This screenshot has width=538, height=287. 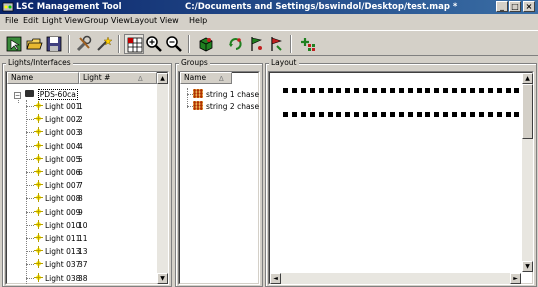 What do you see at coordinates (515, 6) in the screenshot?
I see `maximize-button: □` at bounding box center [515, 6].